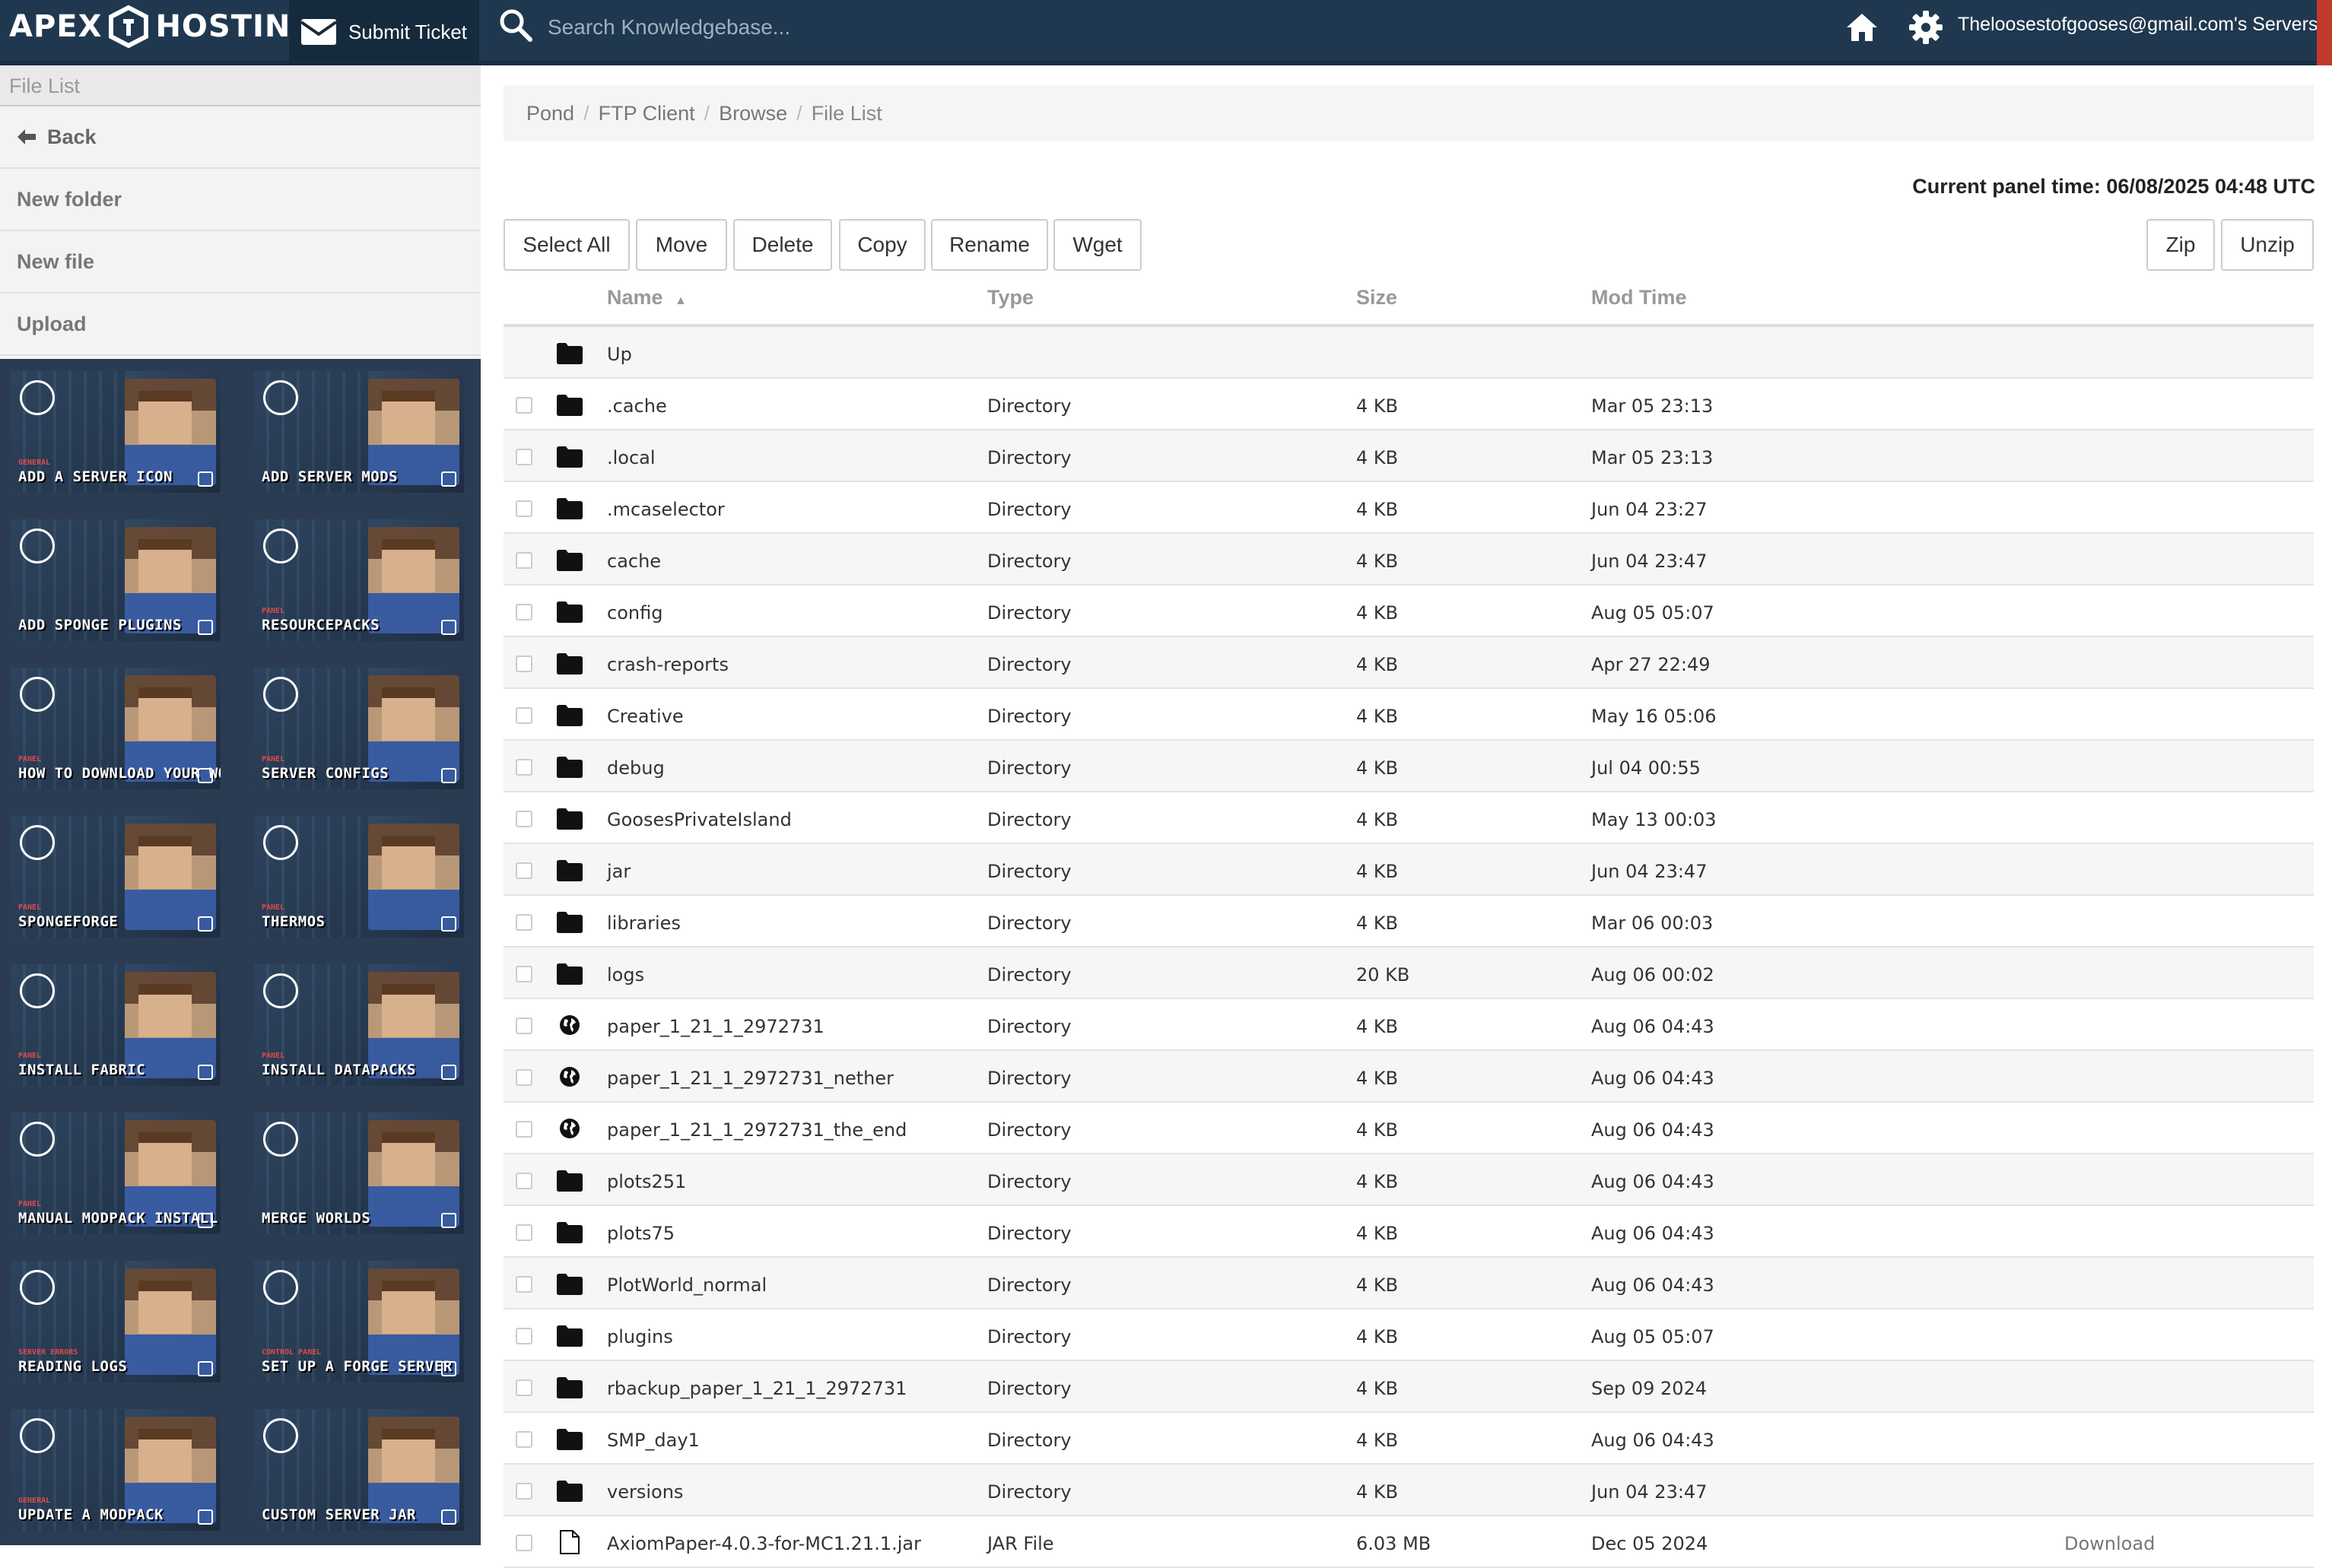 The width and height of the screenshot is (2332, 1568). Describe the element at coordinates (515, 25) in the screenshot. I see `search-icon` at that location.